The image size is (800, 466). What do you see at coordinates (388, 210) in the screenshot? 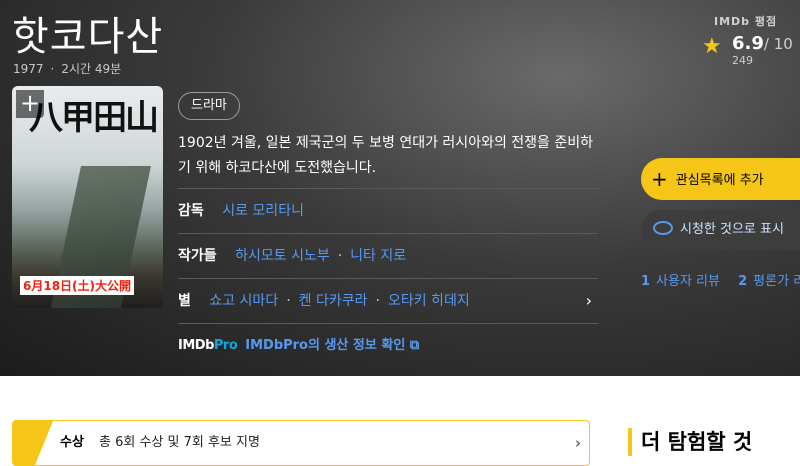
I see `director-row: 감독 시로 모리타니` at bounding box center [388, 210].